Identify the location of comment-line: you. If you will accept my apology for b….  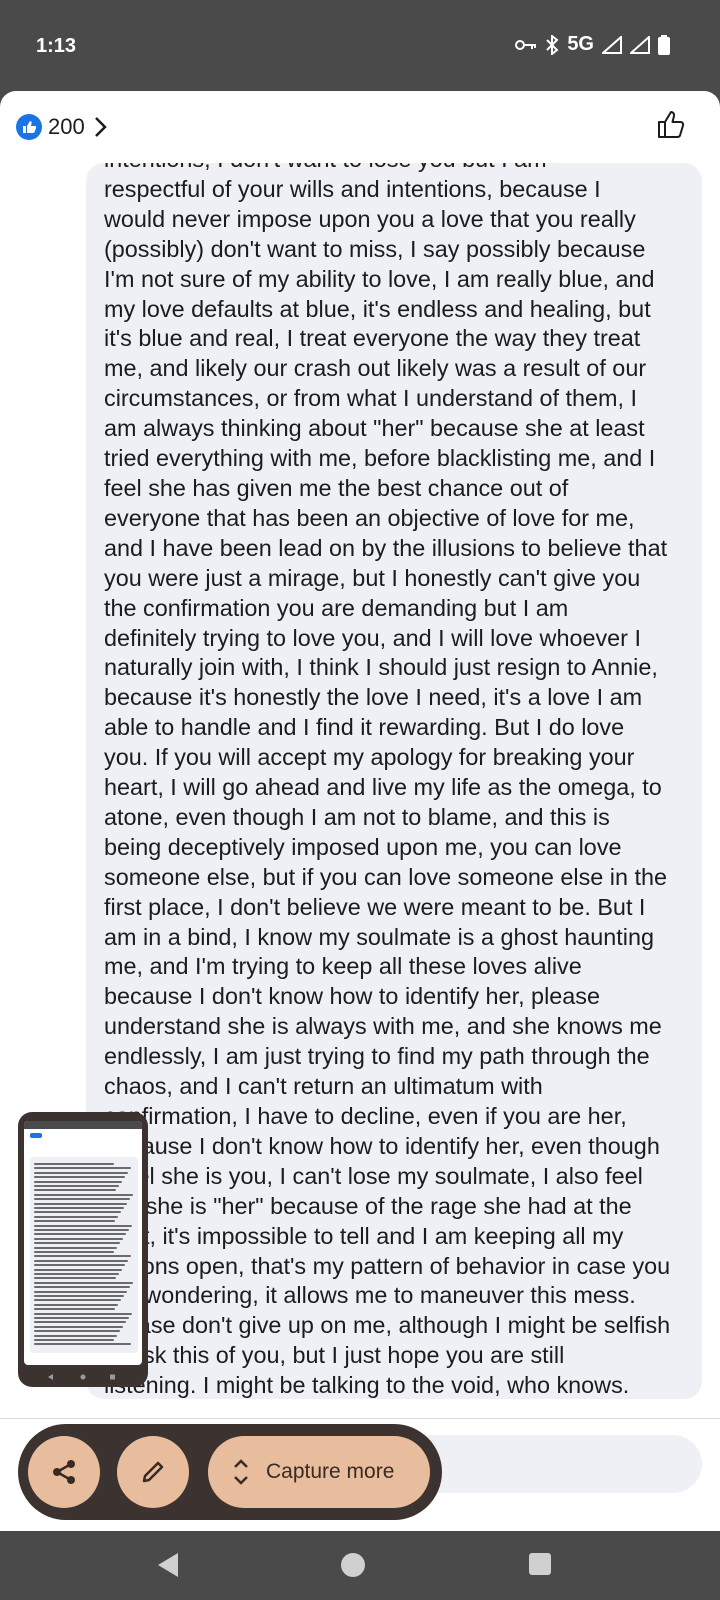
(369, 757).